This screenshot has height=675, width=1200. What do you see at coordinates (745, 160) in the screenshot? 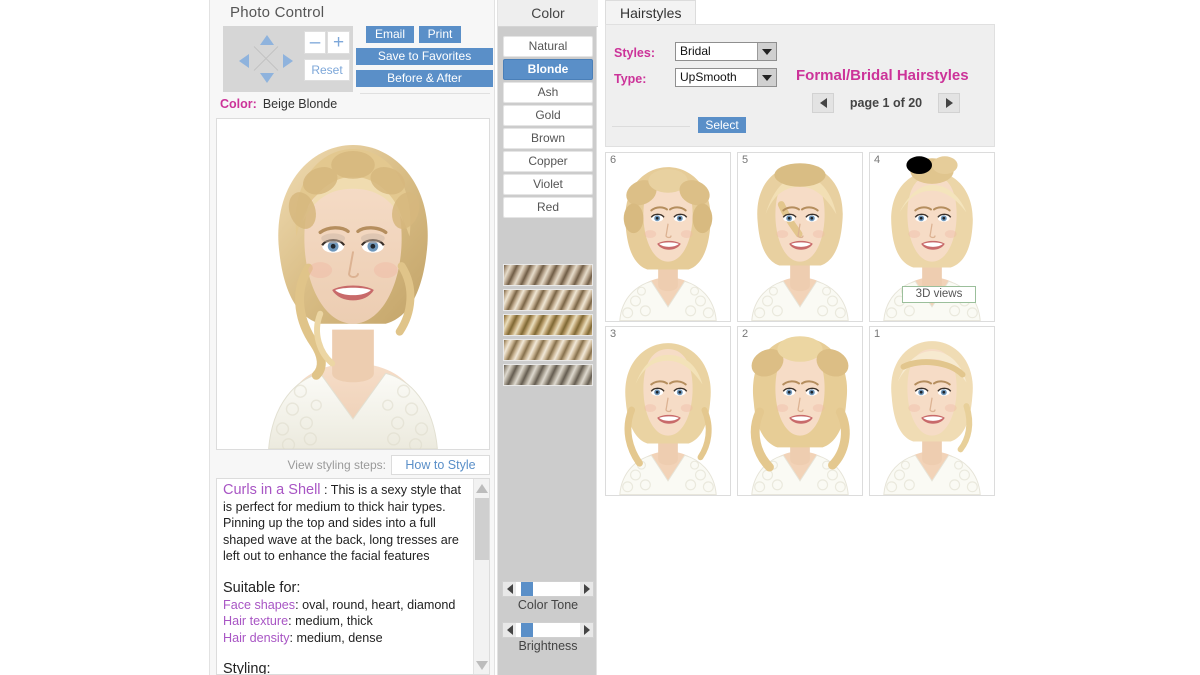
I see `thumbnail-number: 5` at bounding box center [745, 160].